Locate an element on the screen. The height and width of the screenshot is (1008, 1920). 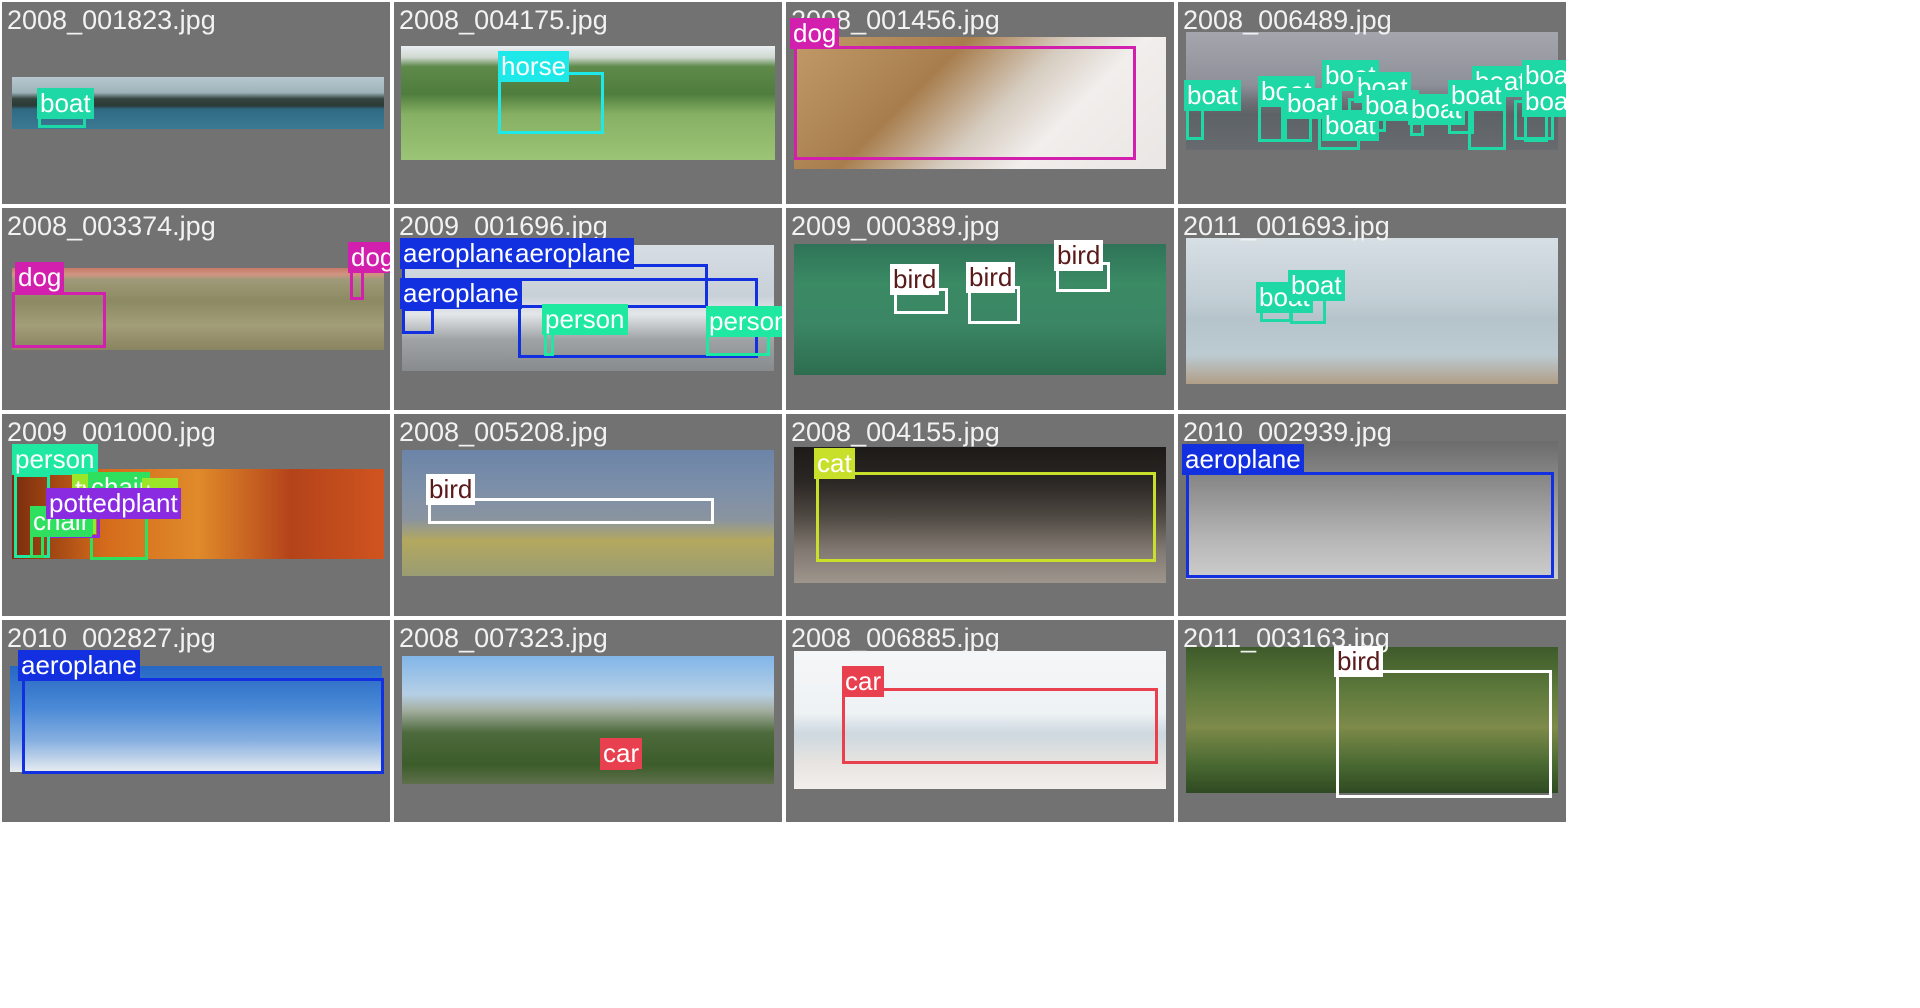
image-tile: 2008_004155.jpg cat is located at coordinates (980, 515).